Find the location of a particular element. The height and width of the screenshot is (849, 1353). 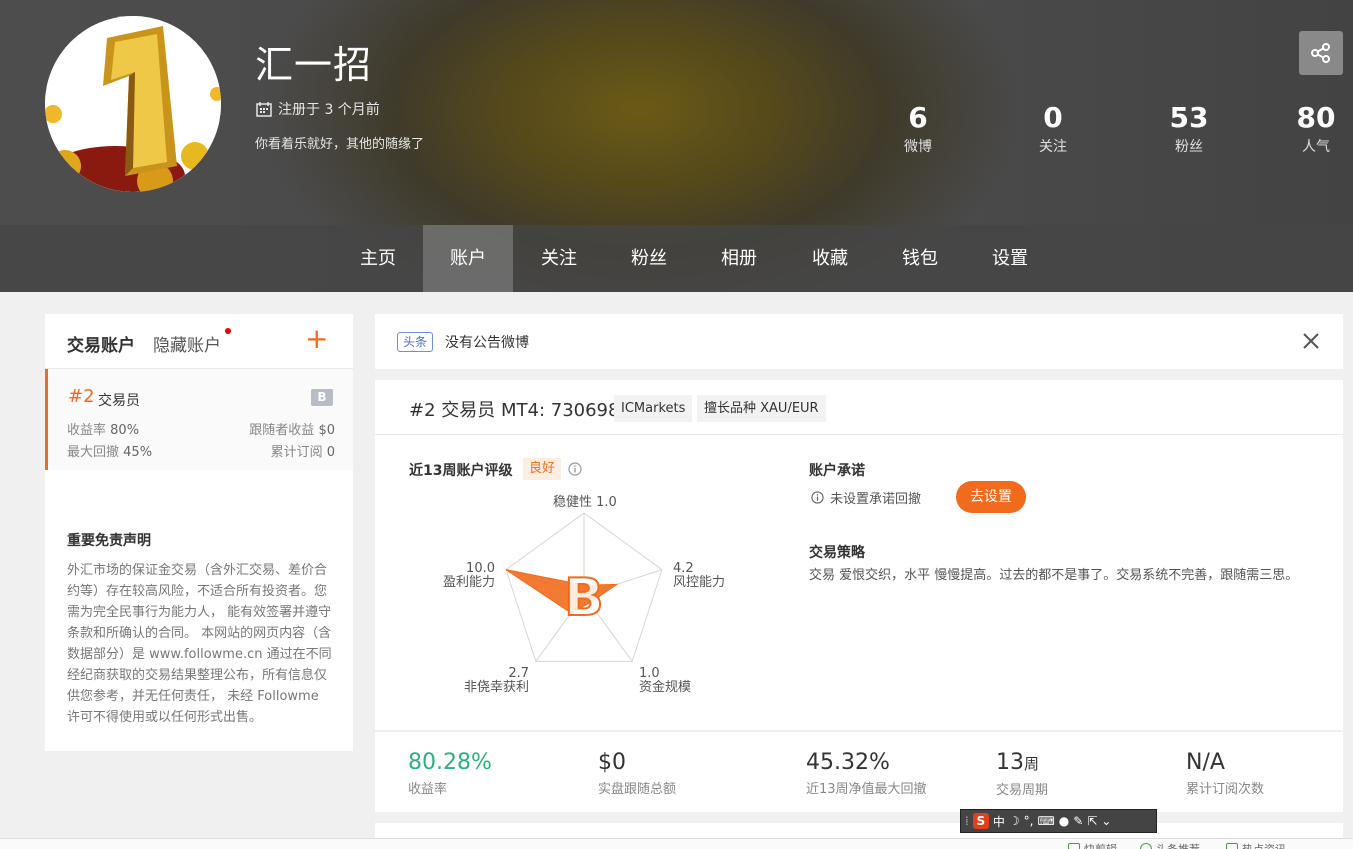

nav-wallet: 钱包 is located at coordinates (920, 258).